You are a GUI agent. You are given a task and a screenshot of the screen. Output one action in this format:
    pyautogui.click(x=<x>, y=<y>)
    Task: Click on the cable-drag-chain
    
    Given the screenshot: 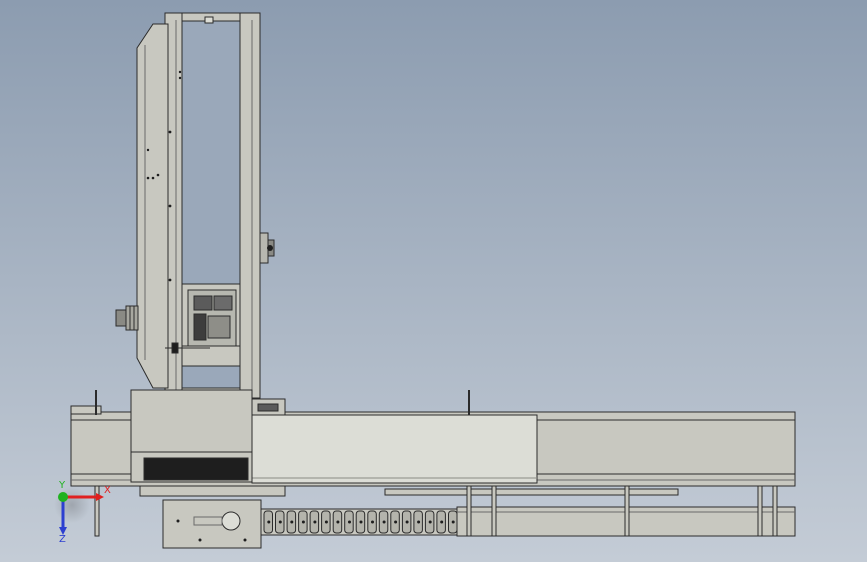 What is the action you would take?
    pyautogui.click(x=361, y=522)
    